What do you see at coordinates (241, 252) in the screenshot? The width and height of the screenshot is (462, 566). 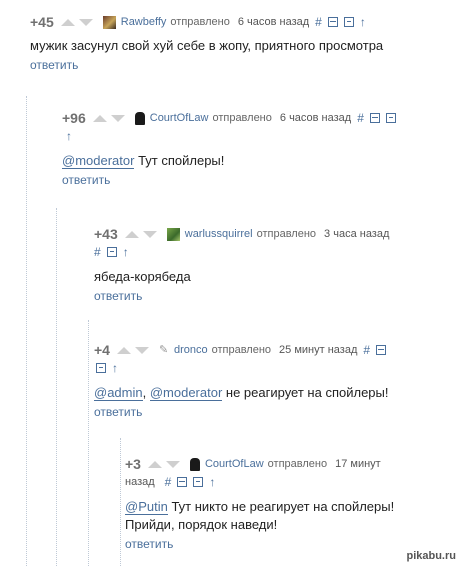 I see `comment-header-wrap: # ↑` at bounding box center [241, 252].